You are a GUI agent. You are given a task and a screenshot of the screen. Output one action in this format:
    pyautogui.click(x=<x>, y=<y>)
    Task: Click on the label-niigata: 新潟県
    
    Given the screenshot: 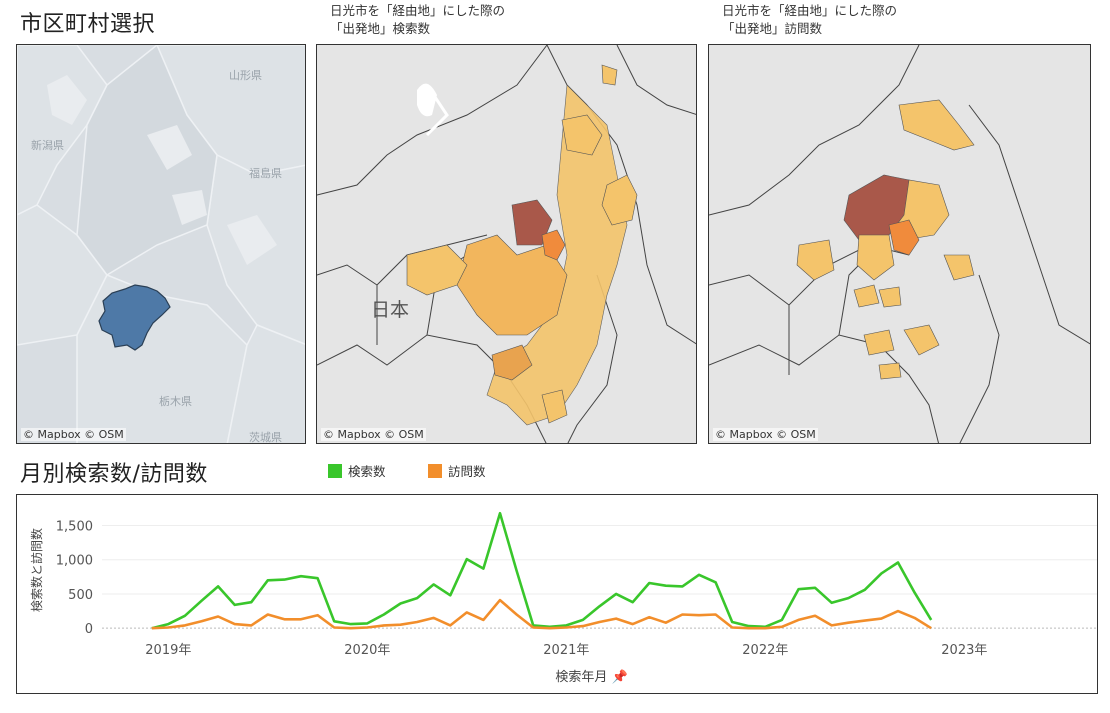 What is the action you would take?
    pyautogui.click(x=47, y=145)
    